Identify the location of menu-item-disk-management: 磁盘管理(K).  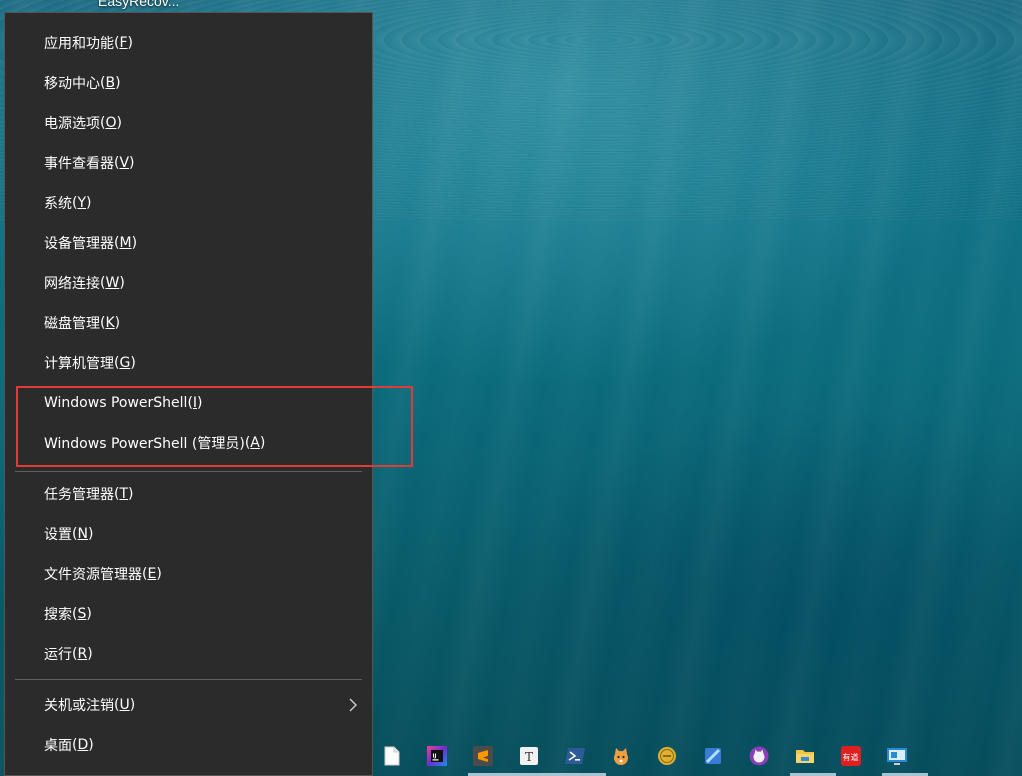
(188, 323).